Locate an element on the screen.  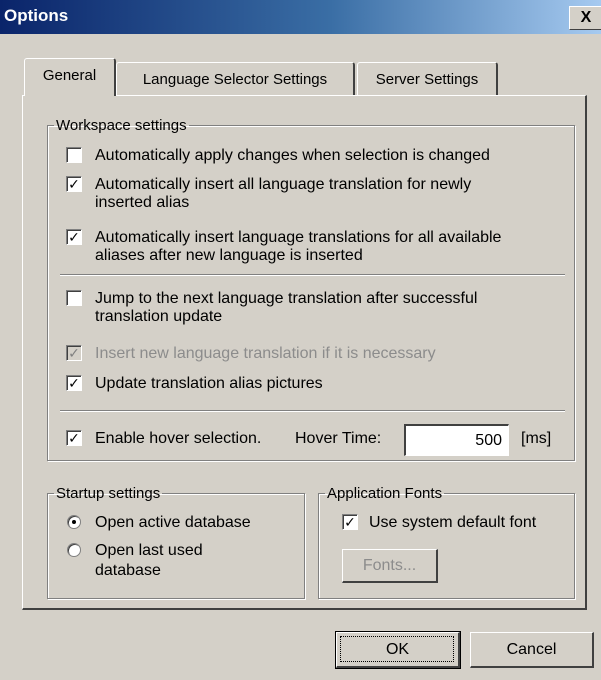
enable-hover-selection-checkbox: ✓ is located at coordinates (74, 438).